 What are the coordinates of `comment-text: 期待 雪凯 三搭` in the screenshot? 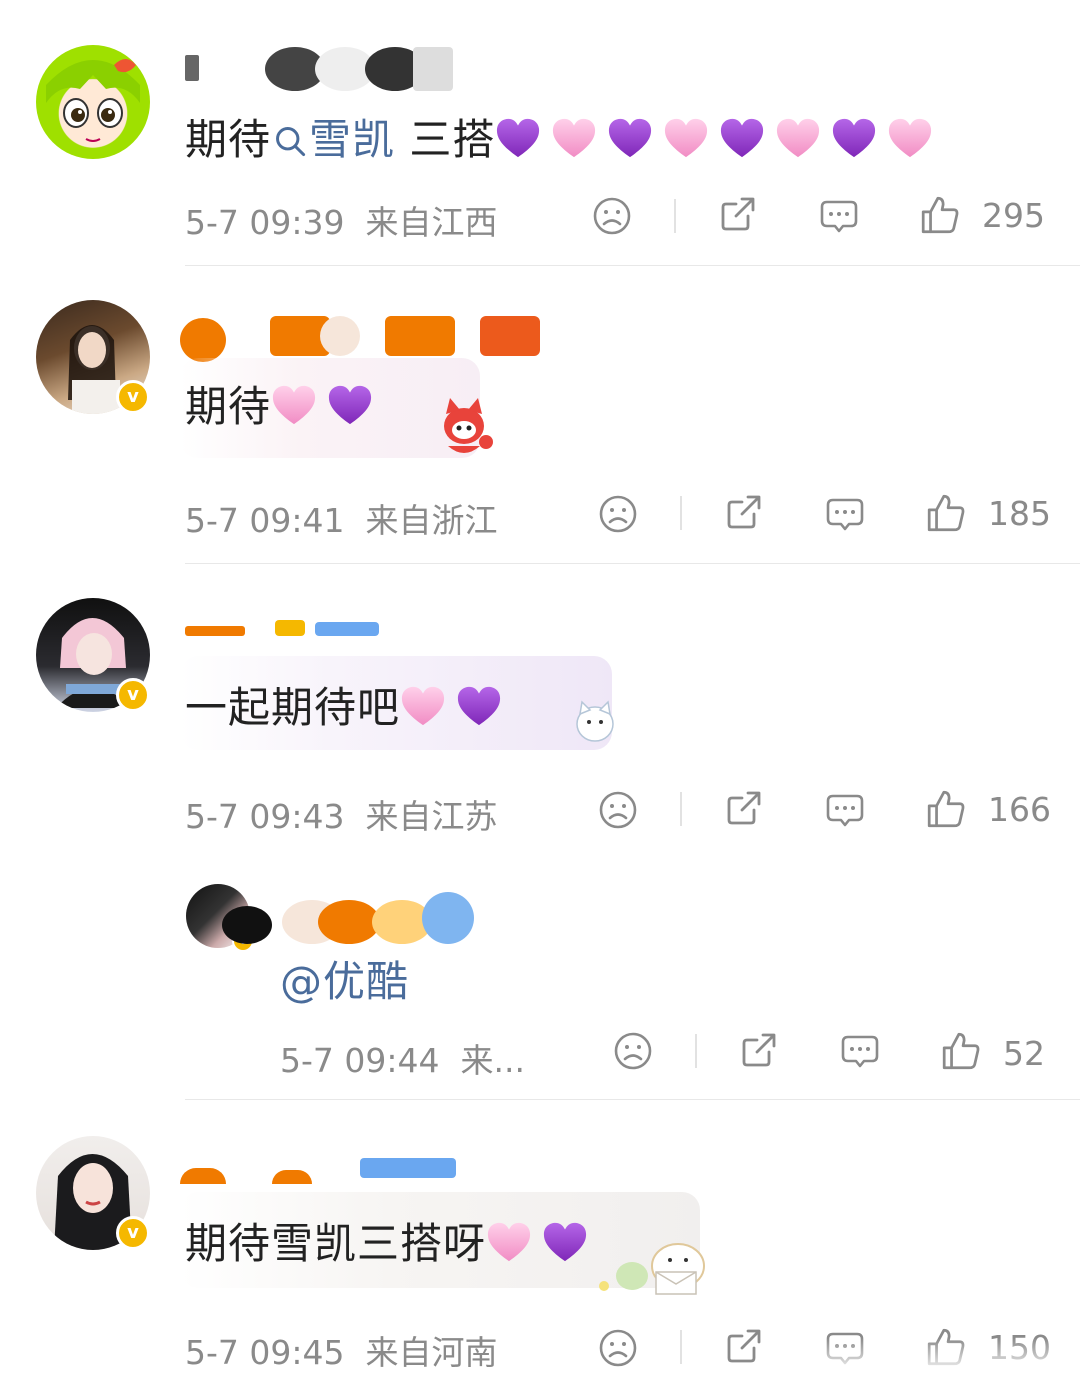 It's located at (564, 136).